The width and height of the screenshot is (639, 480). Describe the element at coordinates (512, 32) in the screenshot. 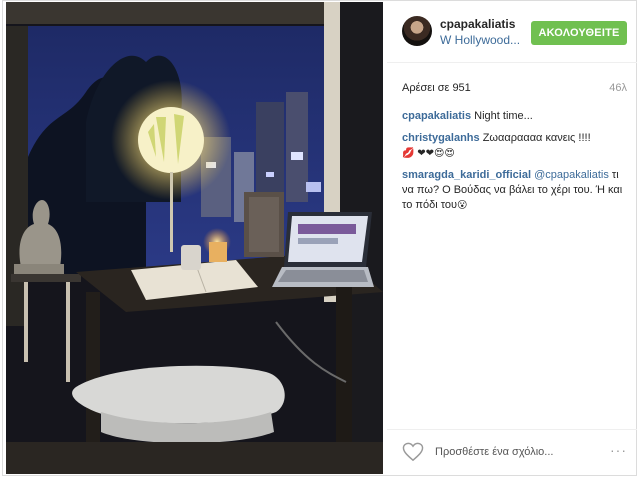

I see `post-header: cpapakaliatis W Hollywood... ΑΚΟΛΟΥΘΕΙΤΕ` at that location.